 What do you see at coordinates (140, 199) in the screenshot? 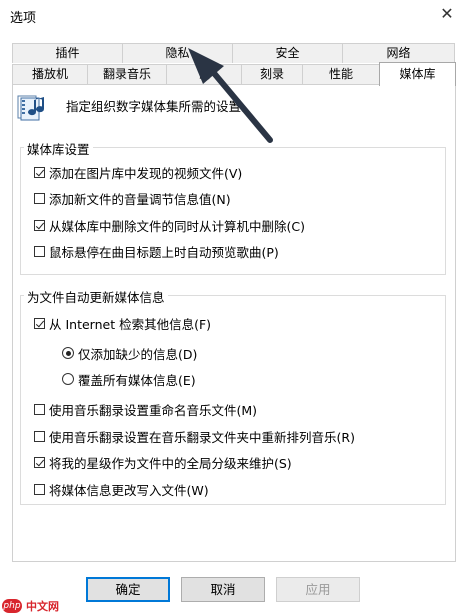
I see `option-label: 添加新文件的音量调节信息值(N)` at bounding box center [140, 199].